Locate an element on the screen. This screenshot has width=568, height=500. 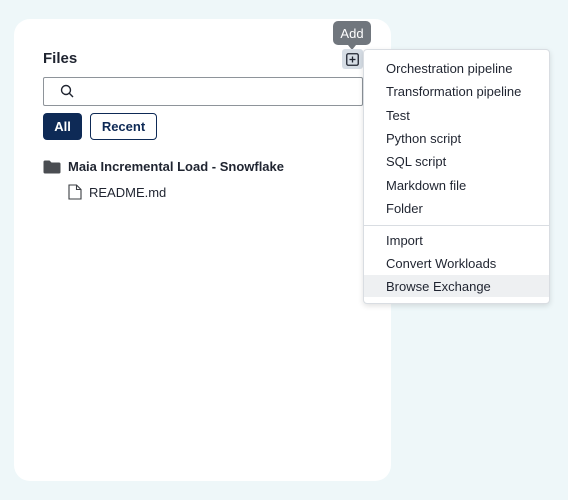
filter-all-button: All is located at coordinates (62, 126).